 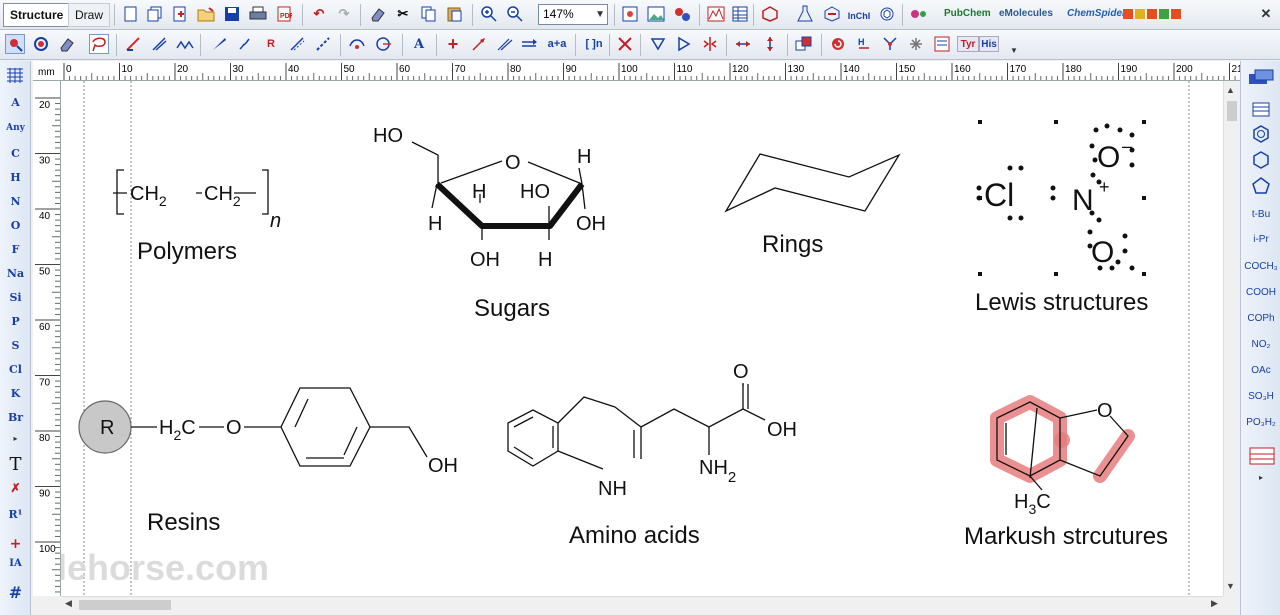 What do you see at coordinates (155, 14) in the screenshot?
I see `new-window-icon` at bounding box center [155, 14].